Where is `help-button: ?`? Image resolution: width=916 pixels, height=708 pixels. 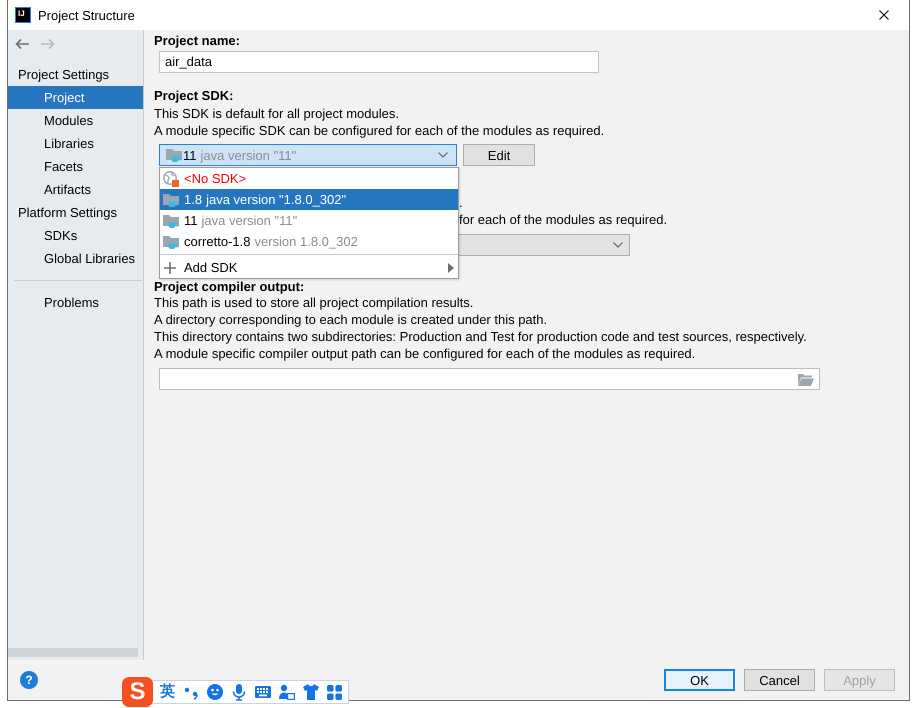
help-button: ? is located at coordinates (29, 680).